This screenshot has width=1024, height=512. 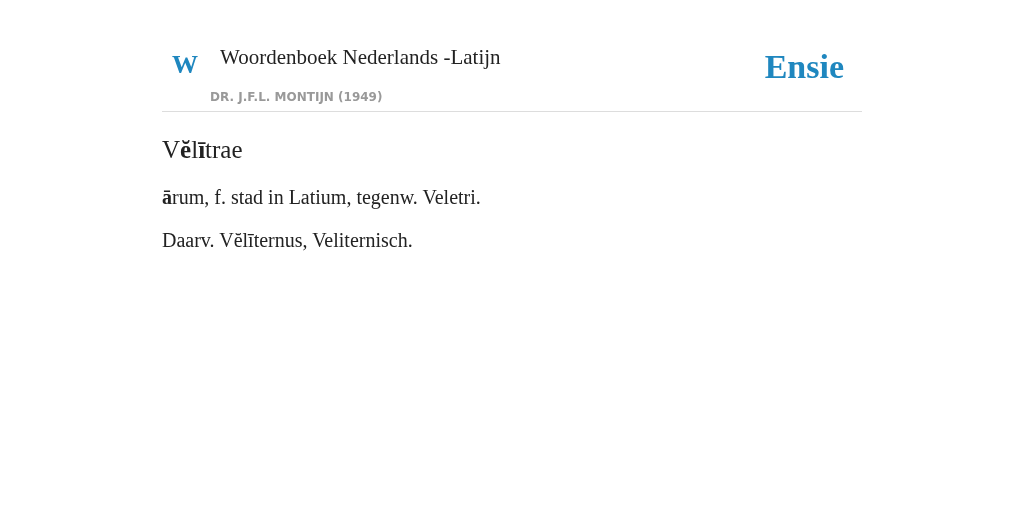 I want to click on brand-logo: Ensie, so click(x=813, y=61).